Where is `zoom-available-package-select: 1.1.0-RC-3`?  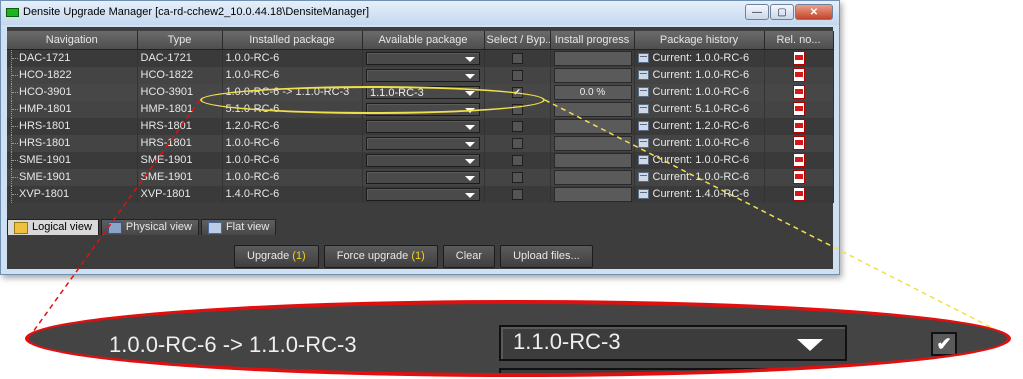 zoom-available-package-select: 1.1.0-RC-3 is located at coordinates (673, 343).